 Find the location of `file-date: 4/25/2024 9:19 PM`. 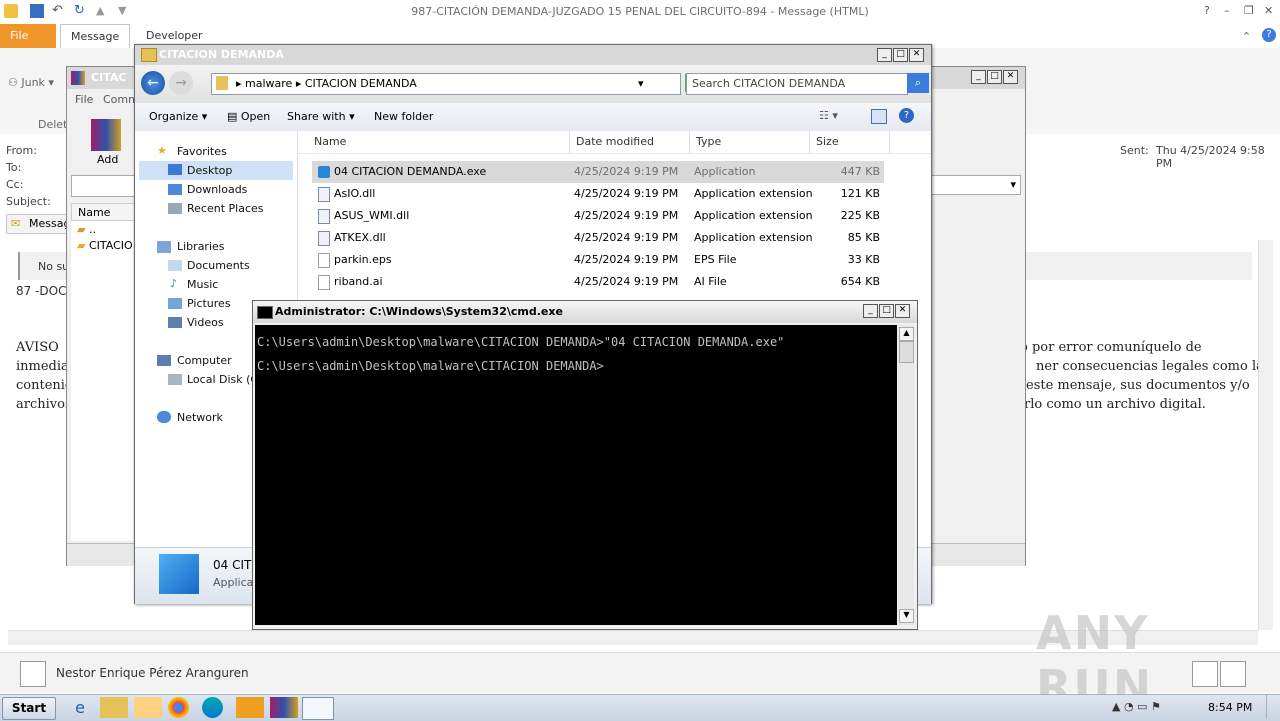

file-date: 4/25/2024 9:19 PM is located at coordinates (626, 215).